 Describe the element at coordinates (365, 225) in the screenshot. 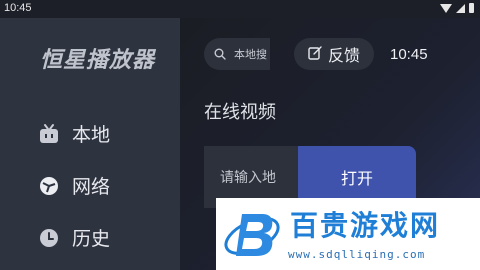

I see `watermark-title: 百贵游戏网` at that location.